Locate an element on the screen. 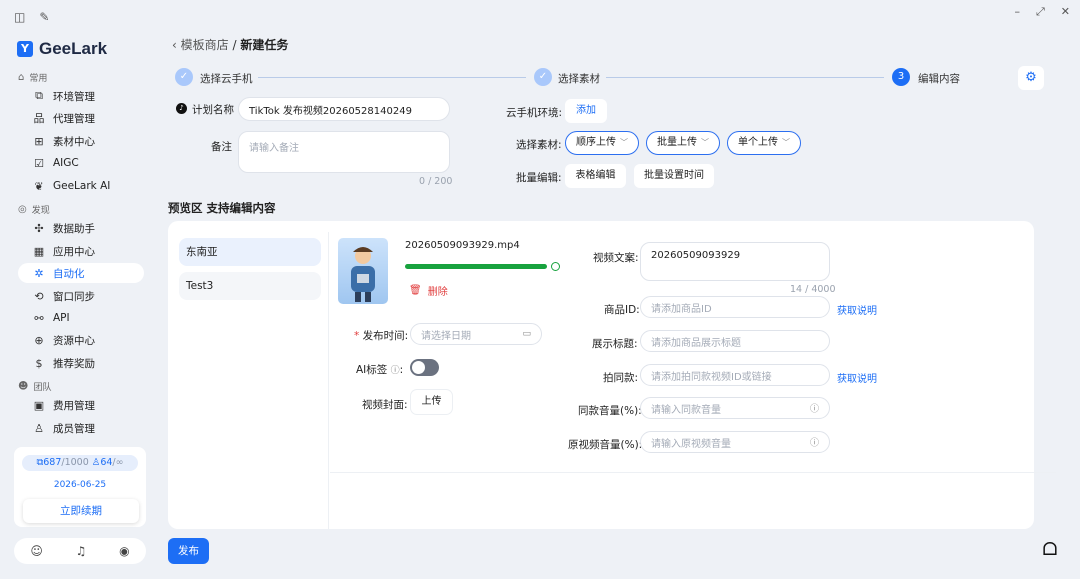 This screenshot has width=1080, height=579. same-video-input: 请添加拍同款视频ID或链接 is located at coordinates (735, 375).